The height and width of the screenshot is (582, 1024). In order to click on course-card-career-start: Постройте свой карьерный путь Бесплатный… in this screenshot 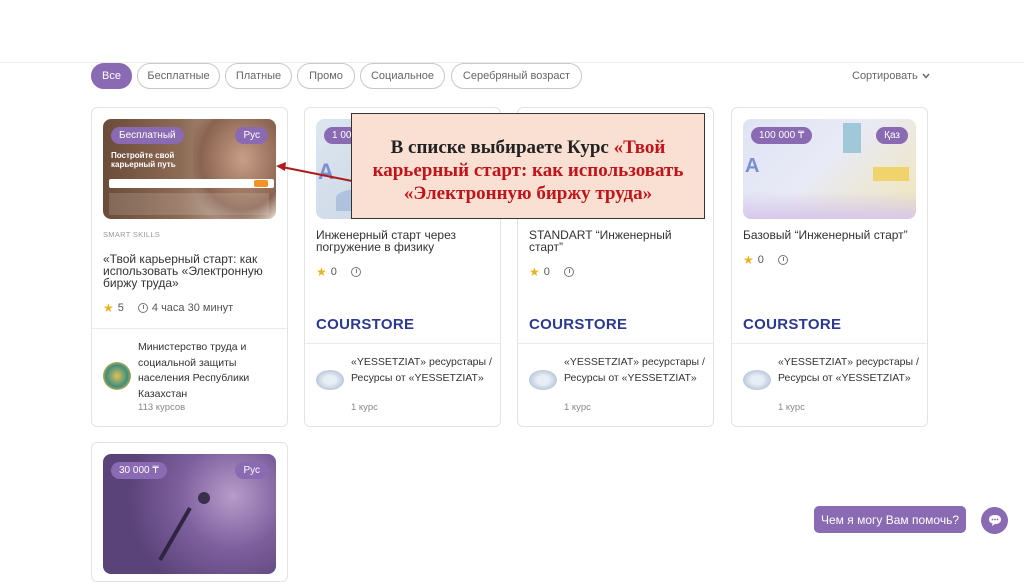, I will do `click(189, 267)`.